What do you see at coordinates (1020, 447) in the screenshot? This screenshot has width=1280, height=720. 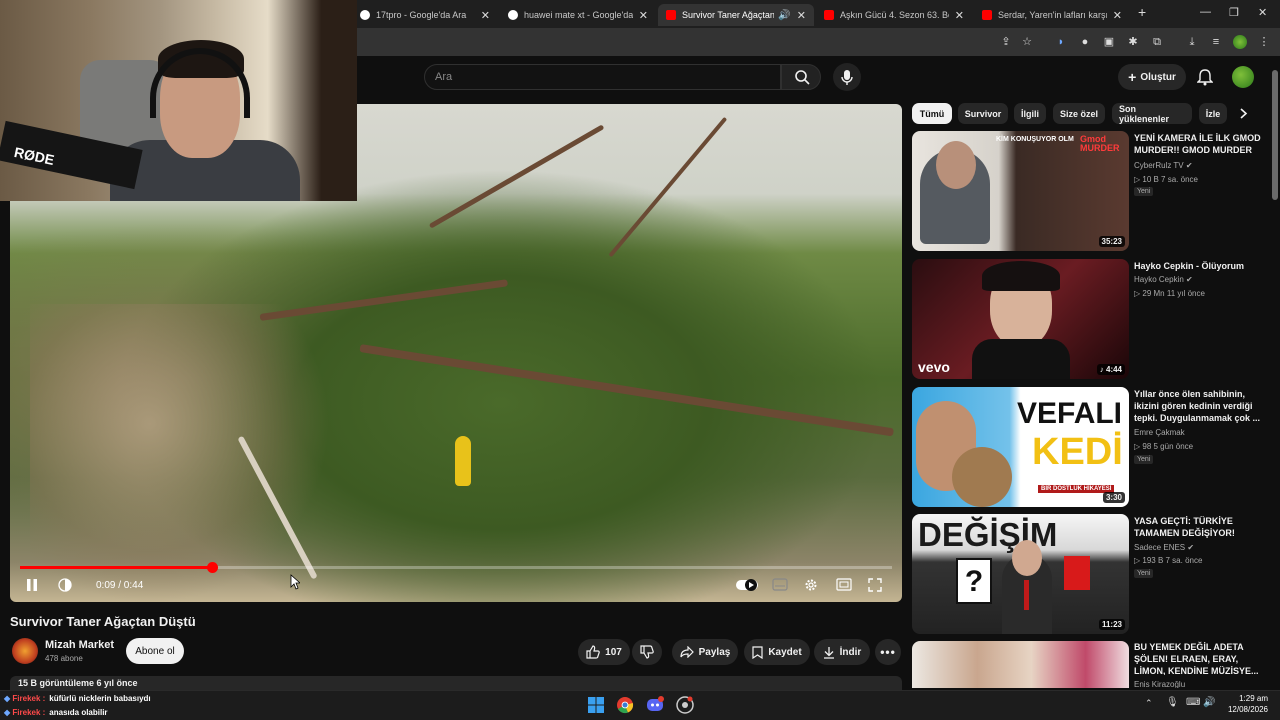 I see `rec-thumbnail: VEFALI KEDİ BİR DOSTLUK HİKAYESİ 3:30` at bounding box center [1020, 447].